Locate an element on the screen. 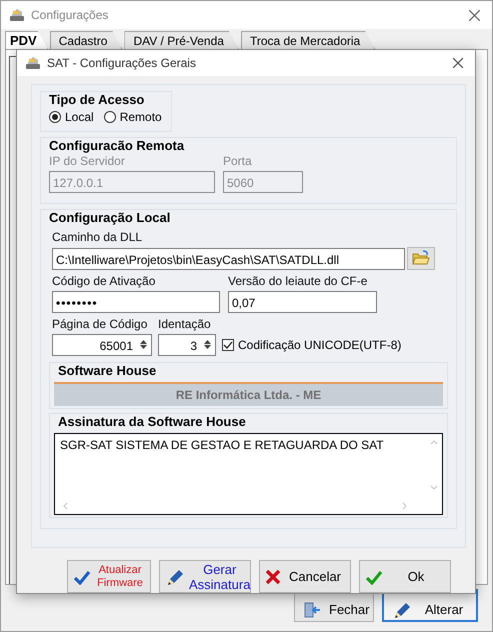 This screenshot has width=493, height=632. radio-label: Local is located at coordinates (79, 117).